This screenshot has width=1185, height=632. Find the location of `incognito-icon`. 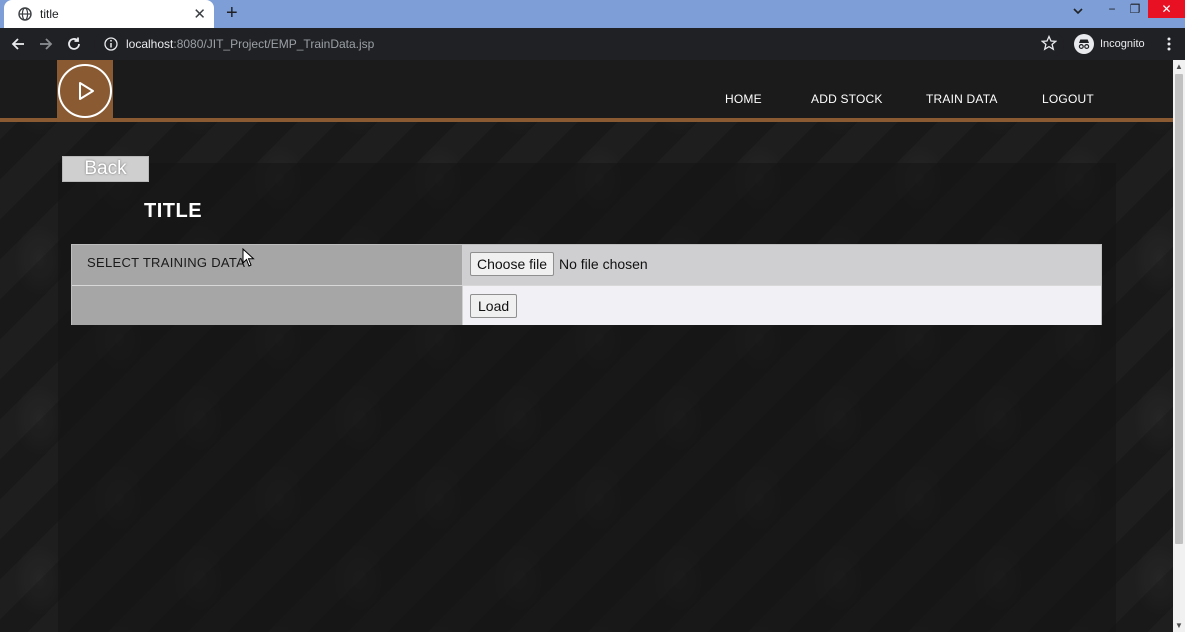

incognito-icon is located at coordinates (1084, 44).